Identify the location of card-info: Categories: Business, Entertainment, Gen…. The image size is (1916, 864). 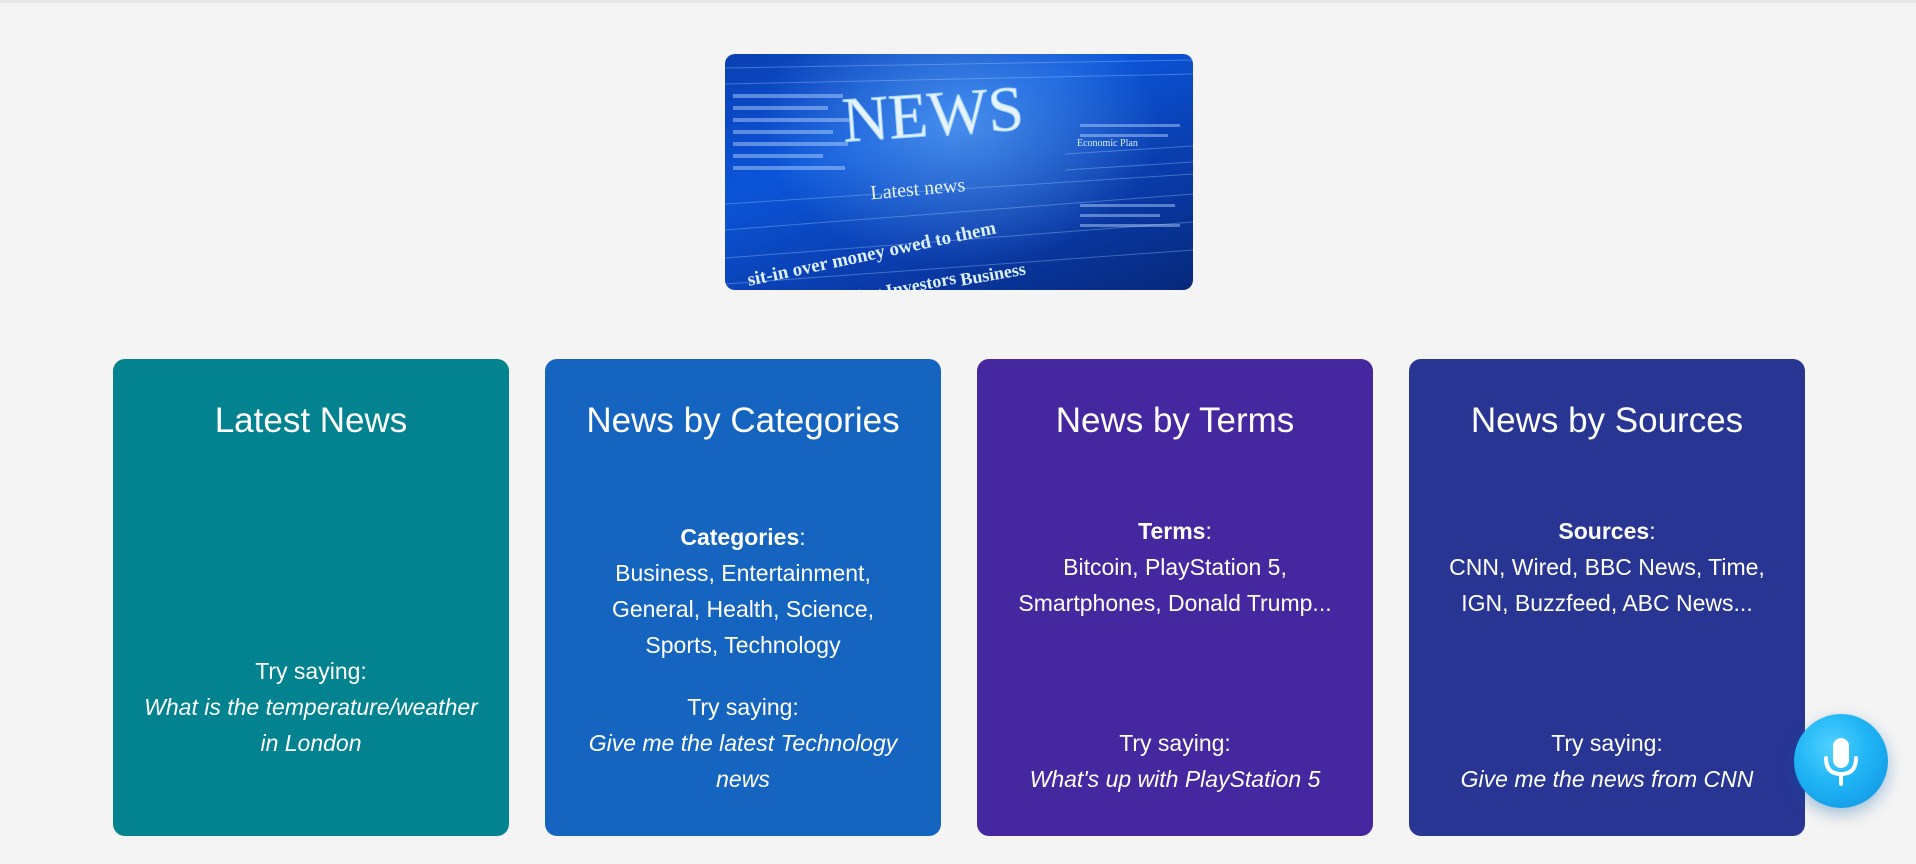
(743, 591).